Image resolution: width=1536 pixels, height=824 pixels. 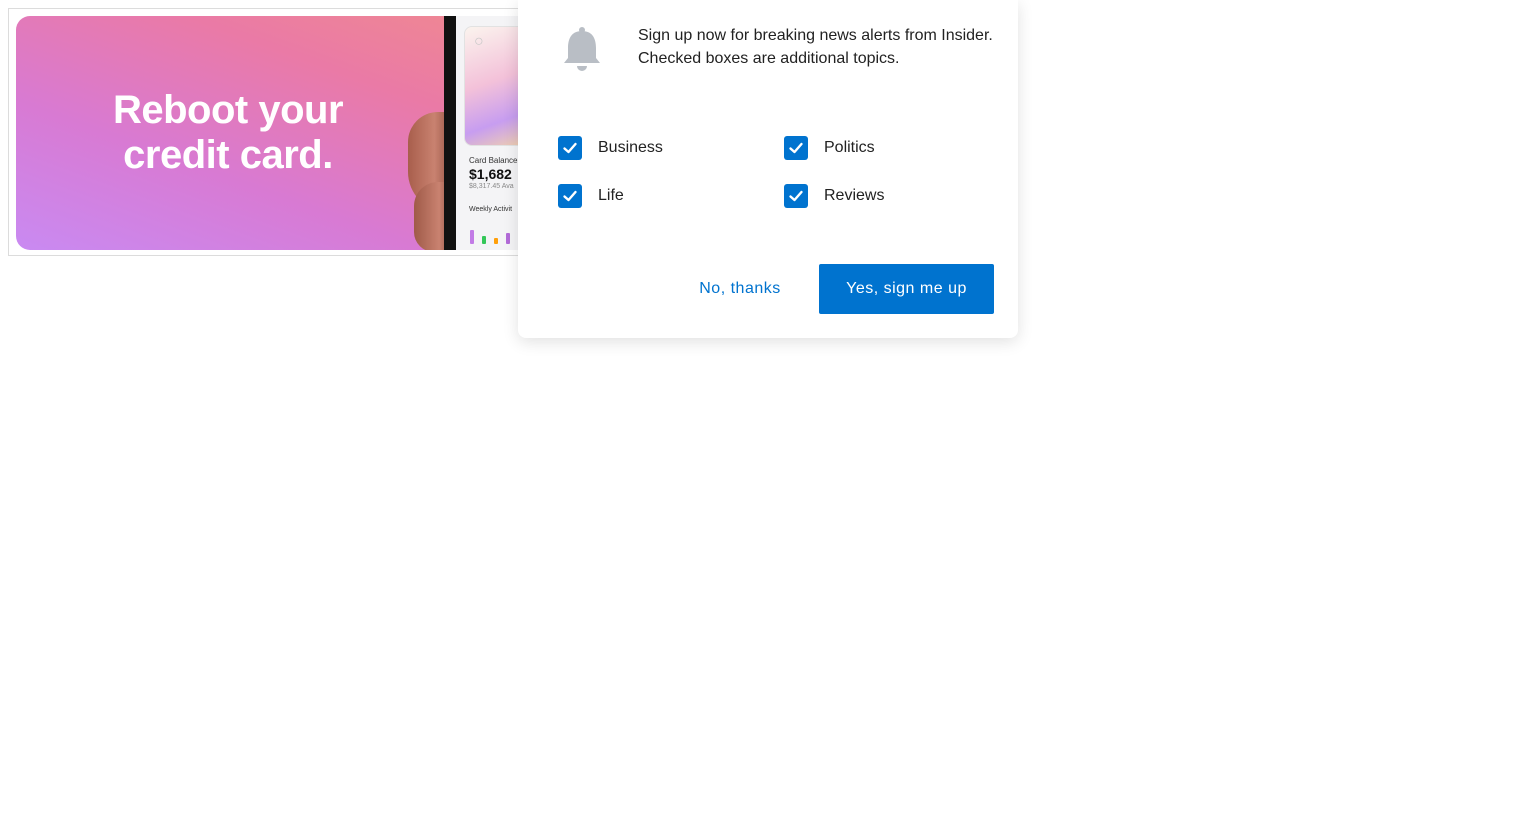 I want to click on card-balance-value: $1,682, so click(x=490, y=174).